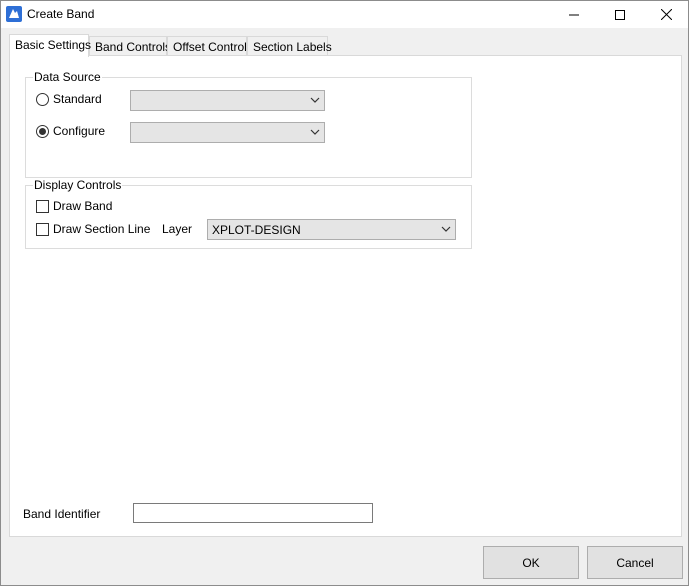 Image resolution: width=689 pixels, height=586 pixels. I want to click on close-button, so click(666, 14).